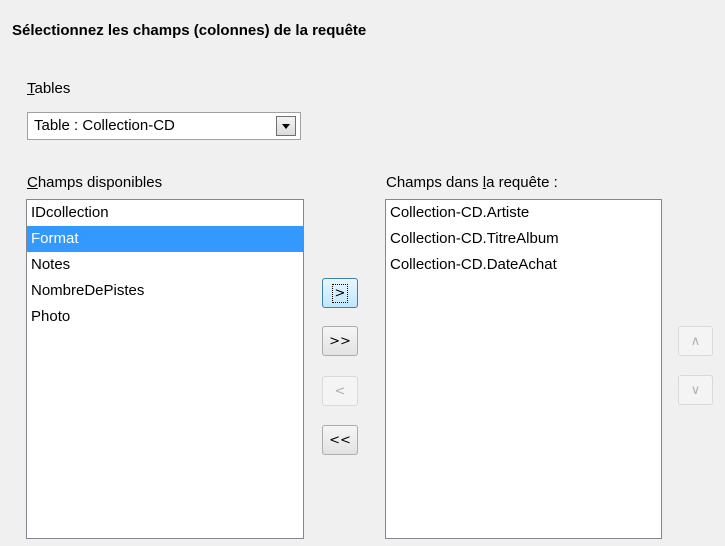 Image resolution: width=725 pixels, height=546 pixels. What do you see at coordinates (523, 213) in the screenshot?
I see `list-item: Collection-CD.Artiste` at bounding box center [523, 213].